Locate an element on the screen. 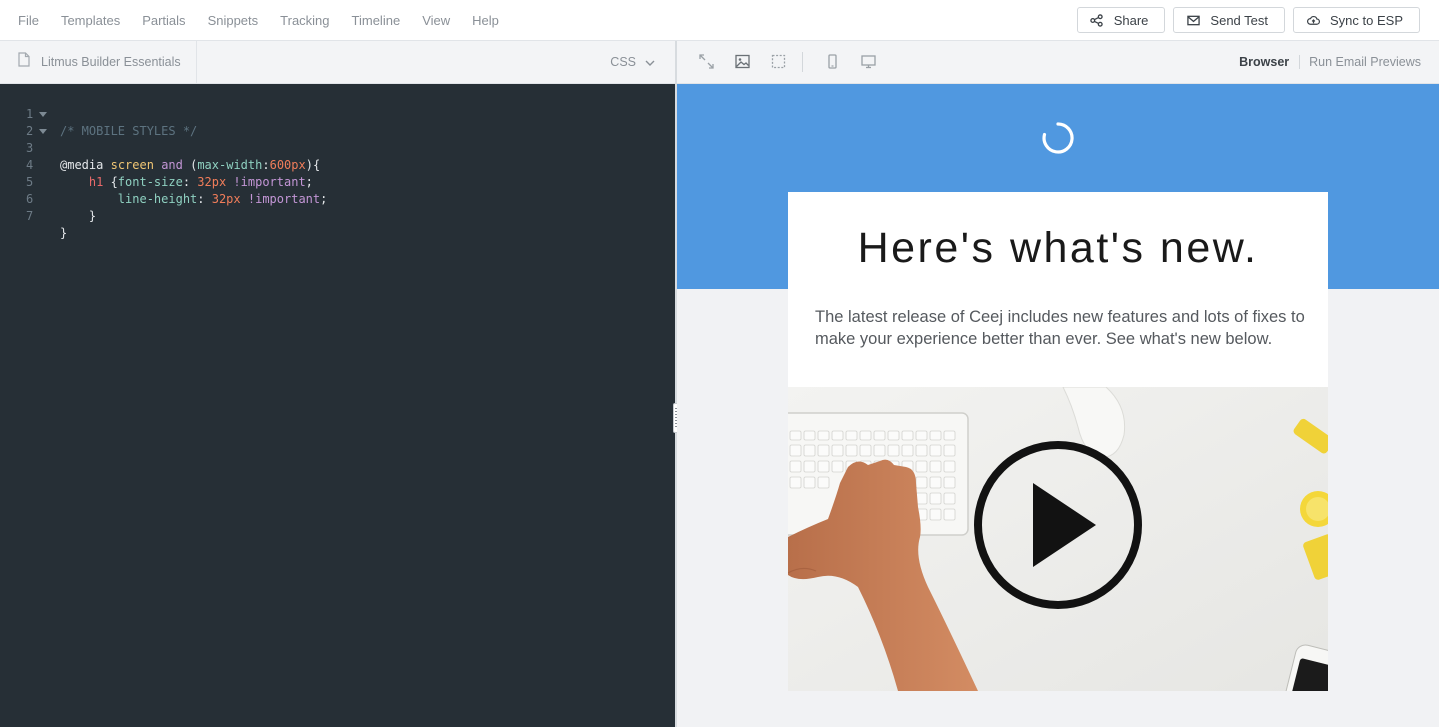 Image resolution: width=1439 pixels, height=727 pixels. sync-label: Sync to ESP is located at coordinates (1366, 20).